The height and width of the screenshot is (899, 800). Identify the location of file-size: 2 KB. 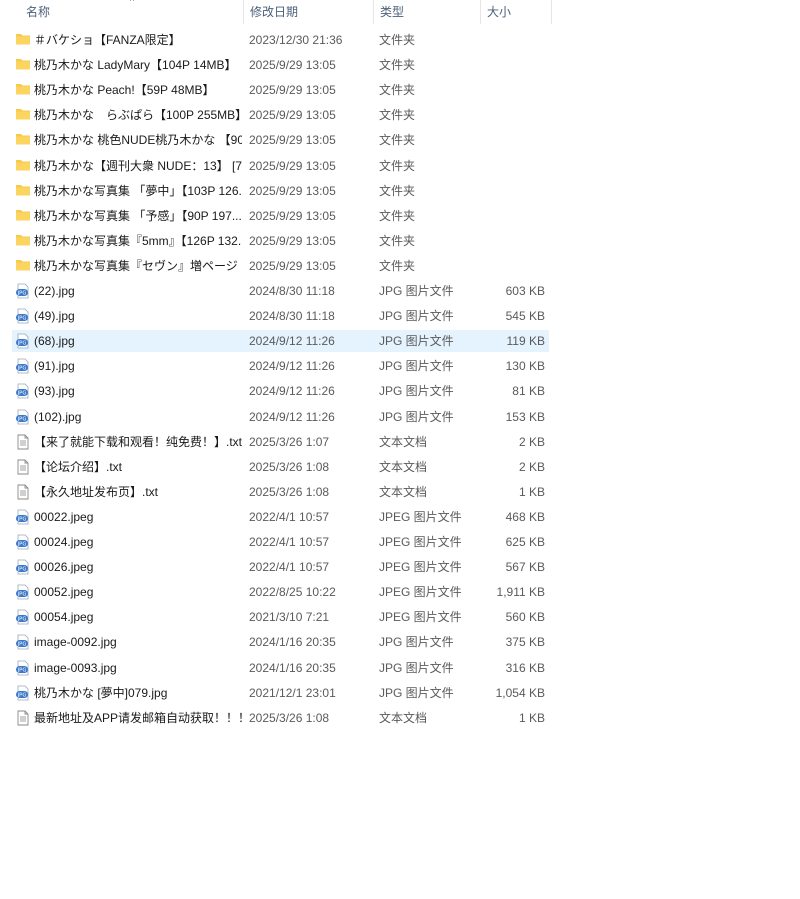
(531, 441).